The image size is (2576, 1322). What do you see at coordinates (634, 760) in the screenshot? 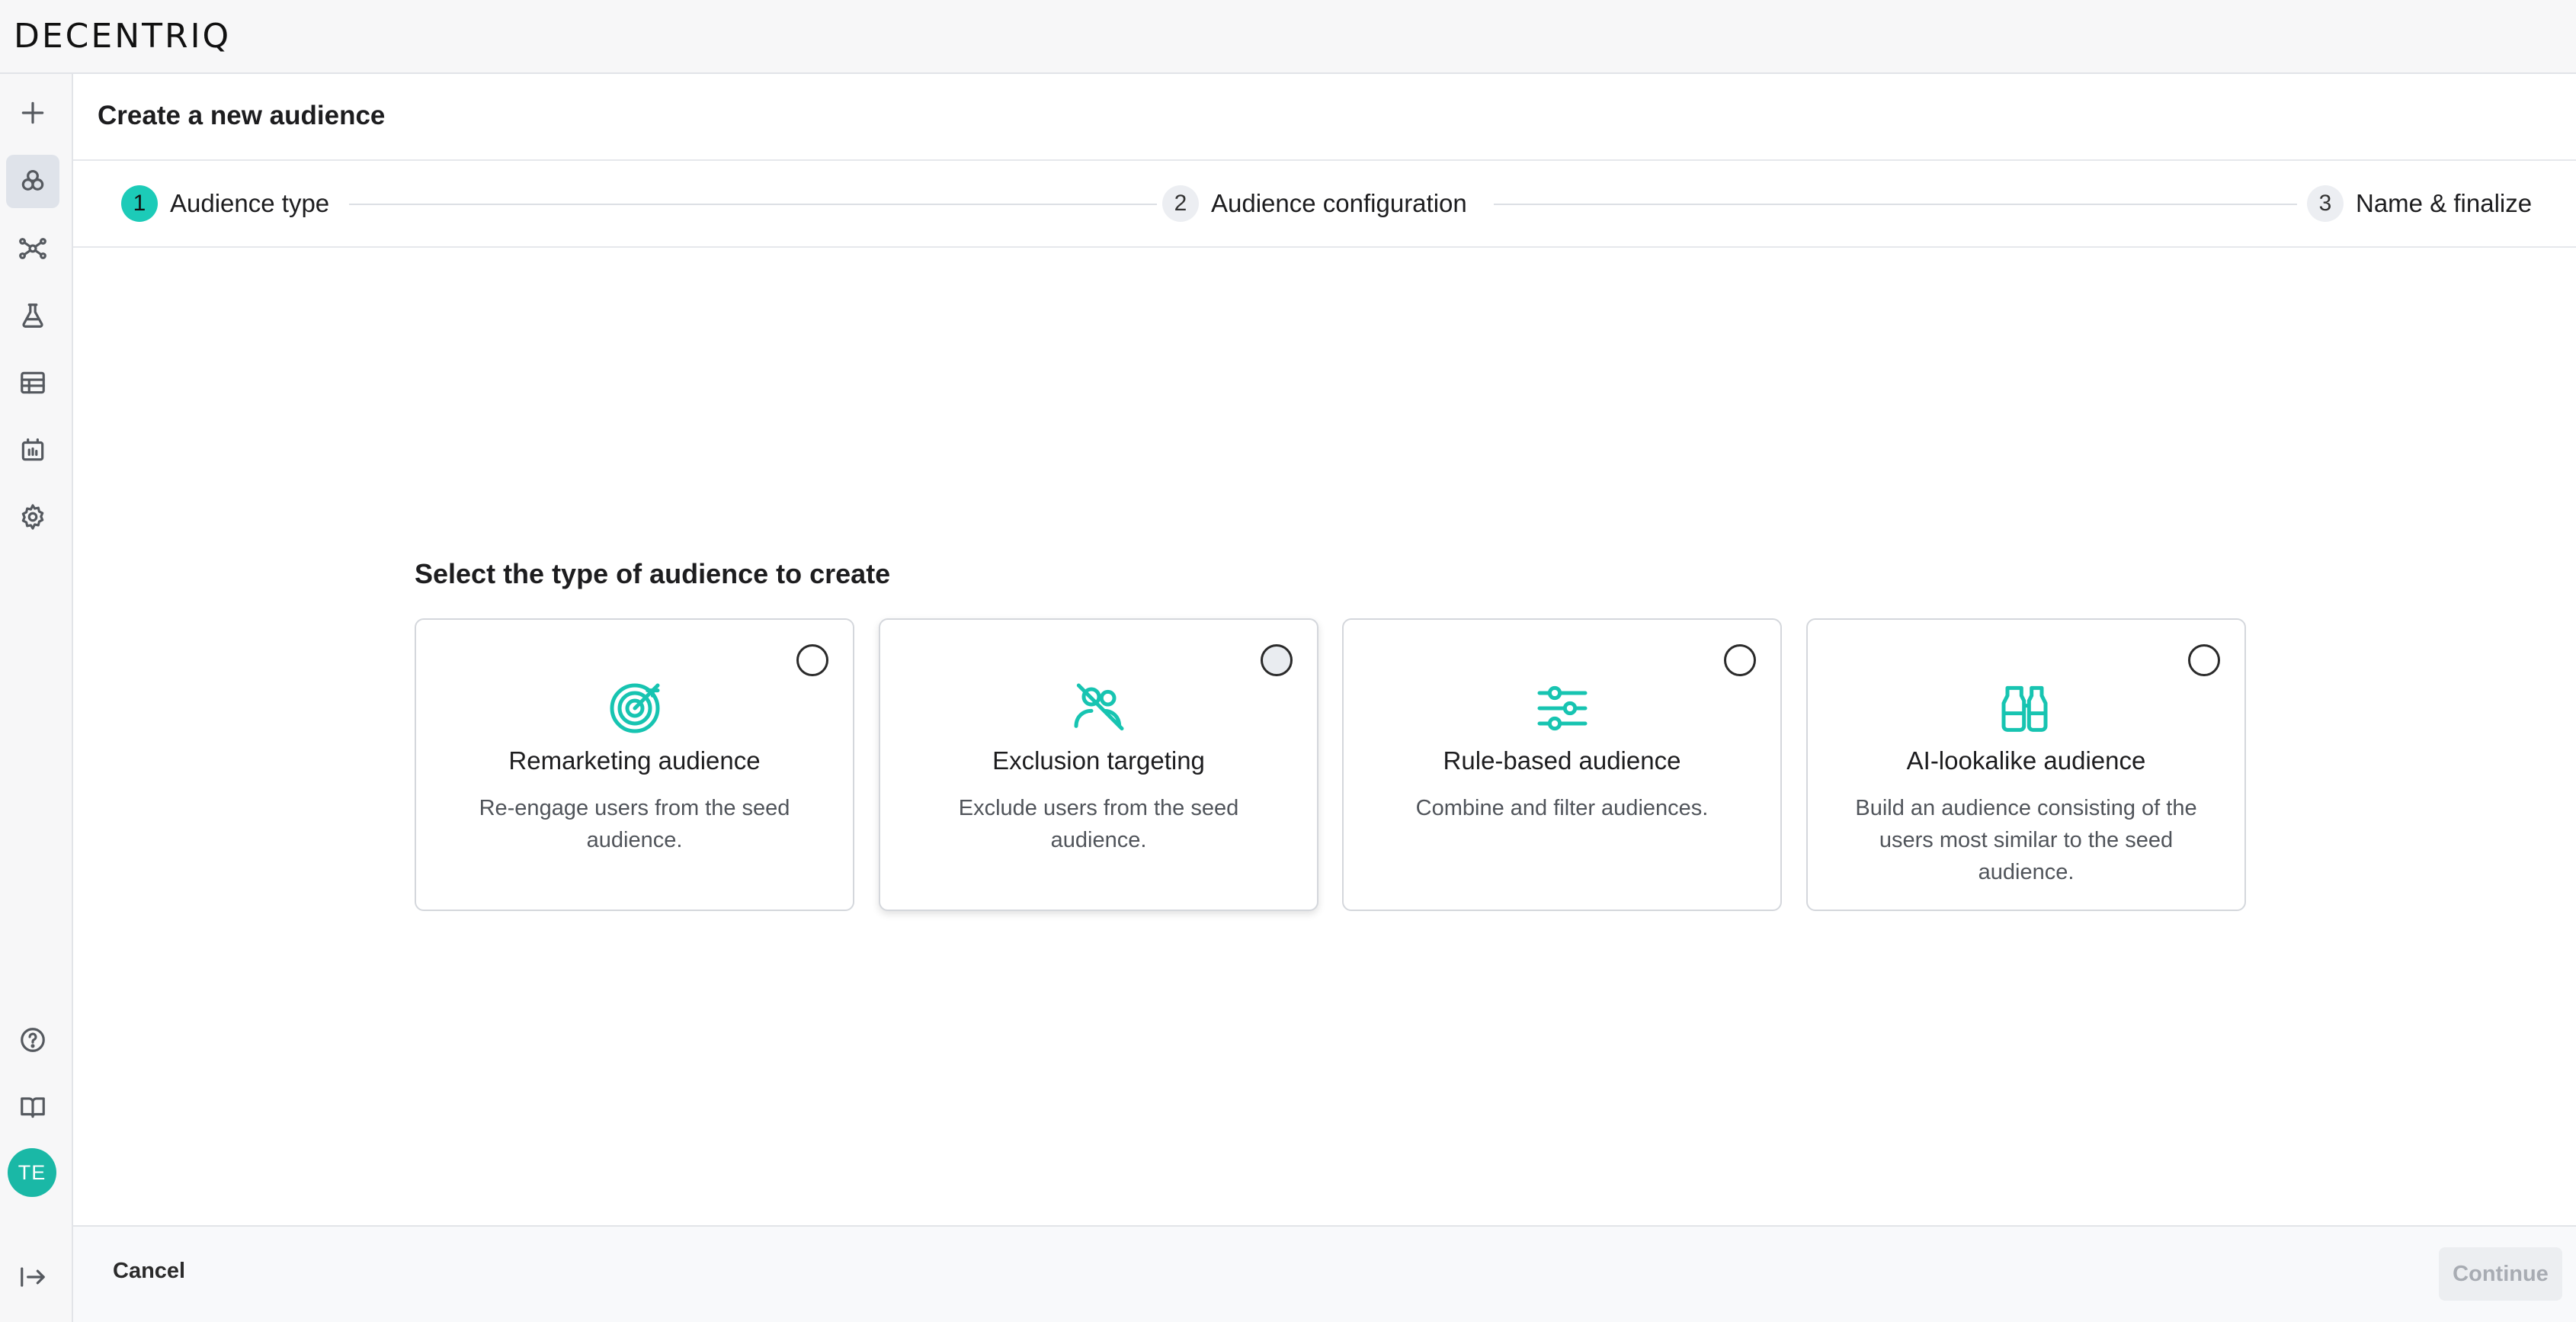
I see `card-title: Remarketing audience` at bounding box center [634, 760].